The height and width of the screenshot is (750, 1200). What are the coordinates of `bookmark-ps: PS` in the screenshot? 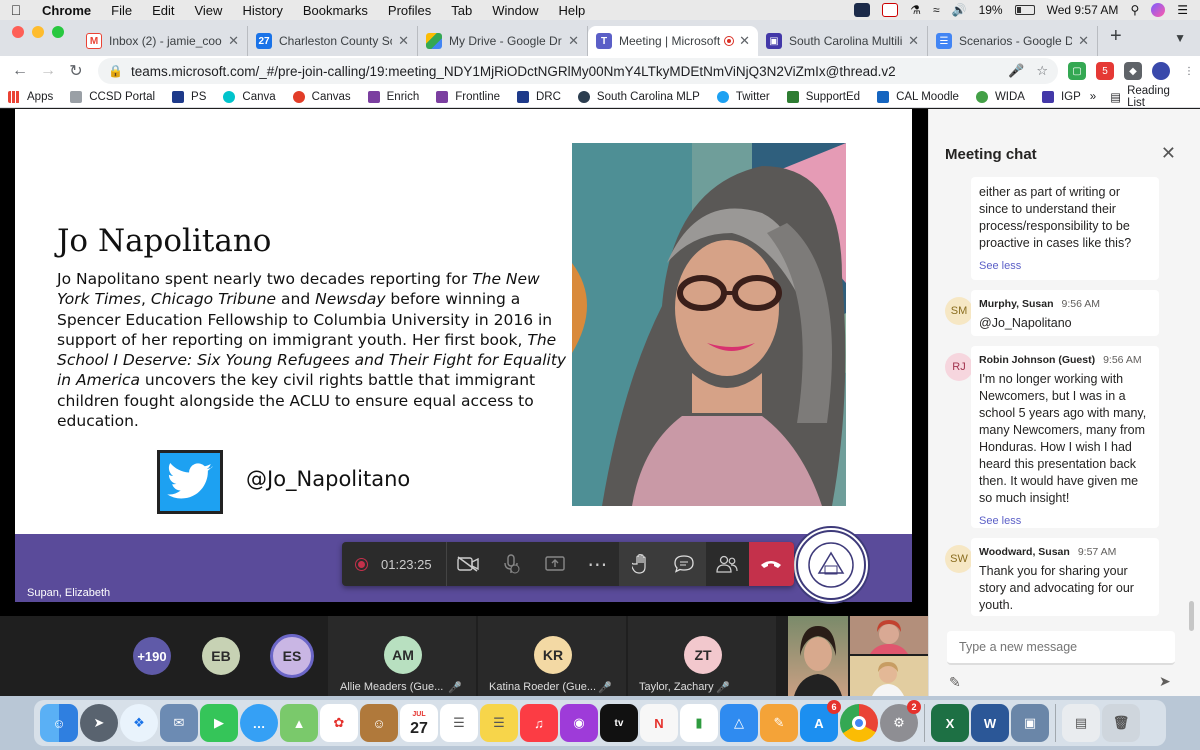 It's located at (189, 96).